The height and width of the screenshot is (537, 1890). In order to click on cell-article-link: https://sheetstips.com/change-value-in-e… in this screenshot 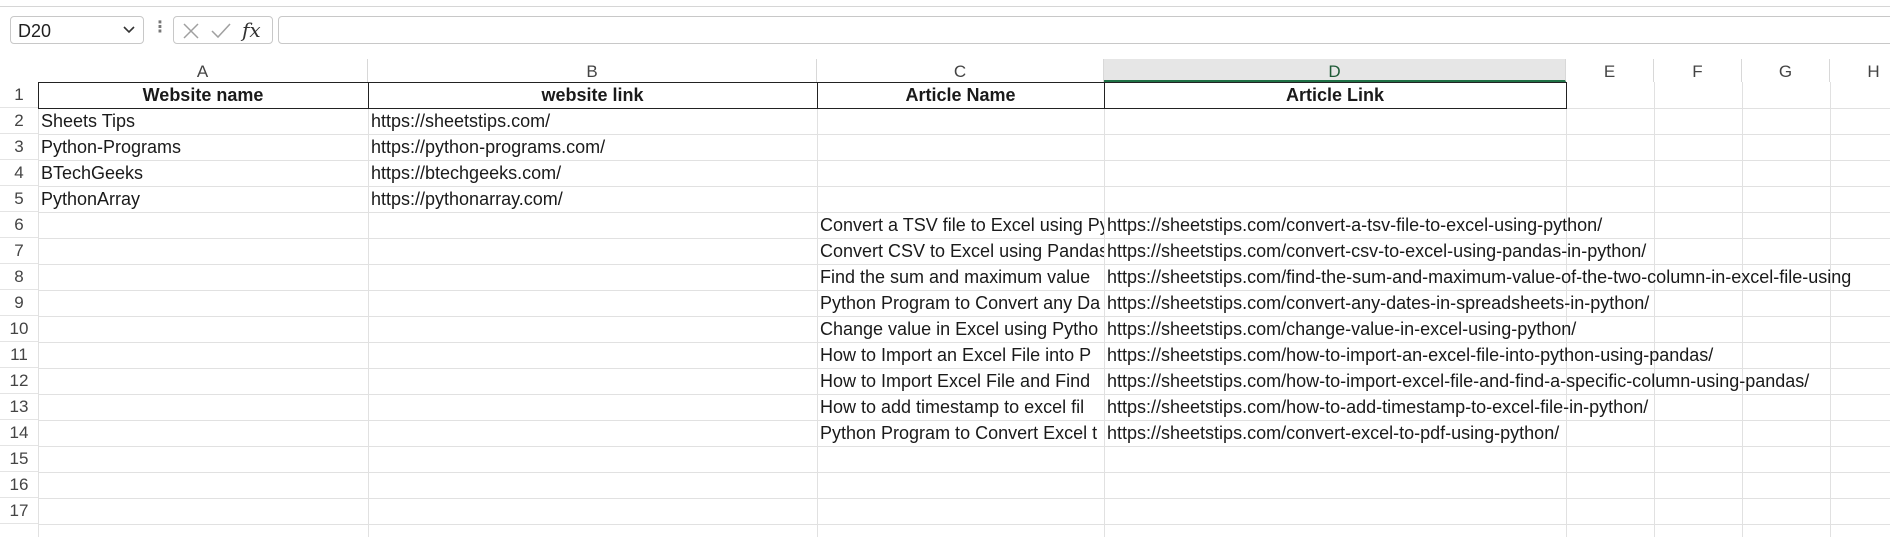, I will do `click(1497, 329)`.